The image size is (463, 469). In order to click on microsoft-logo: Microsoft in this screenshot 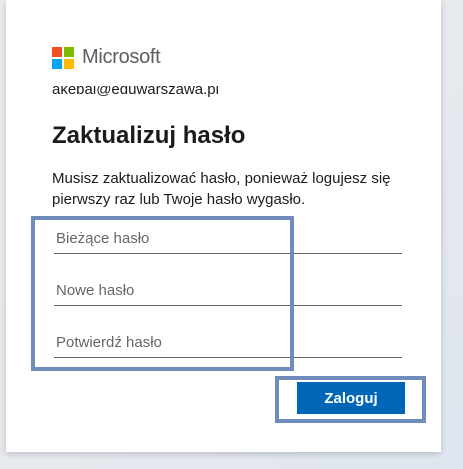, I will do `click(106, 57)`.